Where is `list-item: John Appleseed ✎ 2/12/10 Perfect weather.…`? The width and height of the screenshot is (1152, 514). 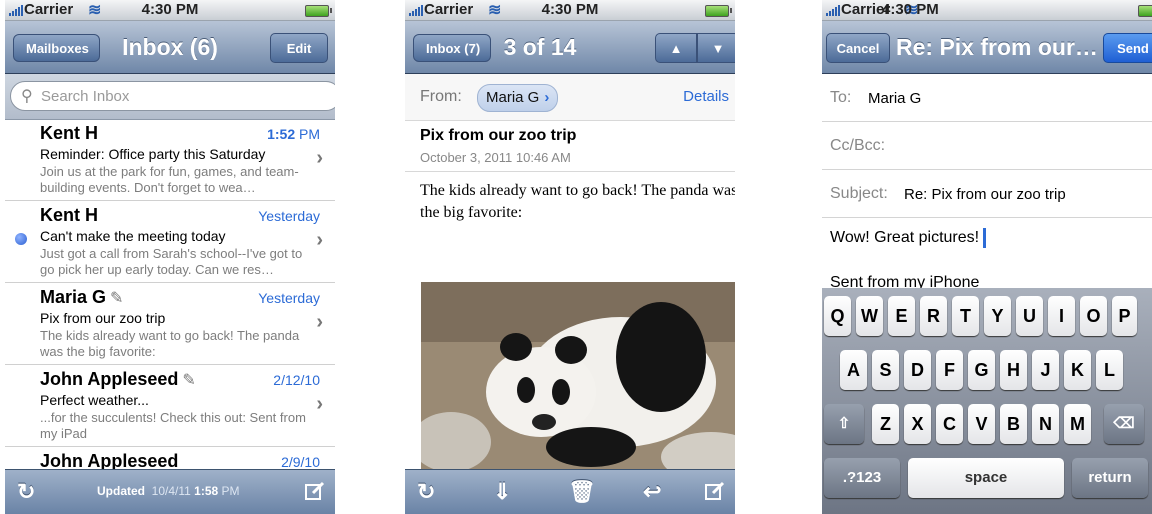
list-item: John Appleseed ✎ 2/12/10 Perfect weather.… is located at coordinates (170, 406).